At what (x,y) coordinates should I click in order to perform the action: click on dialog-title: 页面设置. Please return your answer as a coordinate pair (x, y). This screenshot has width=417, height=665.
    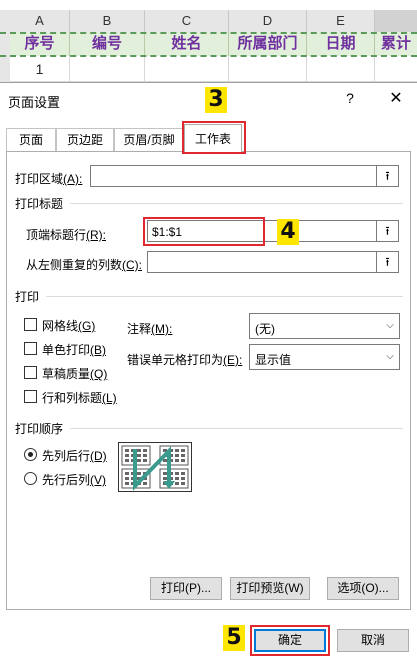
    Looking at the image, I should click on (34, 102).